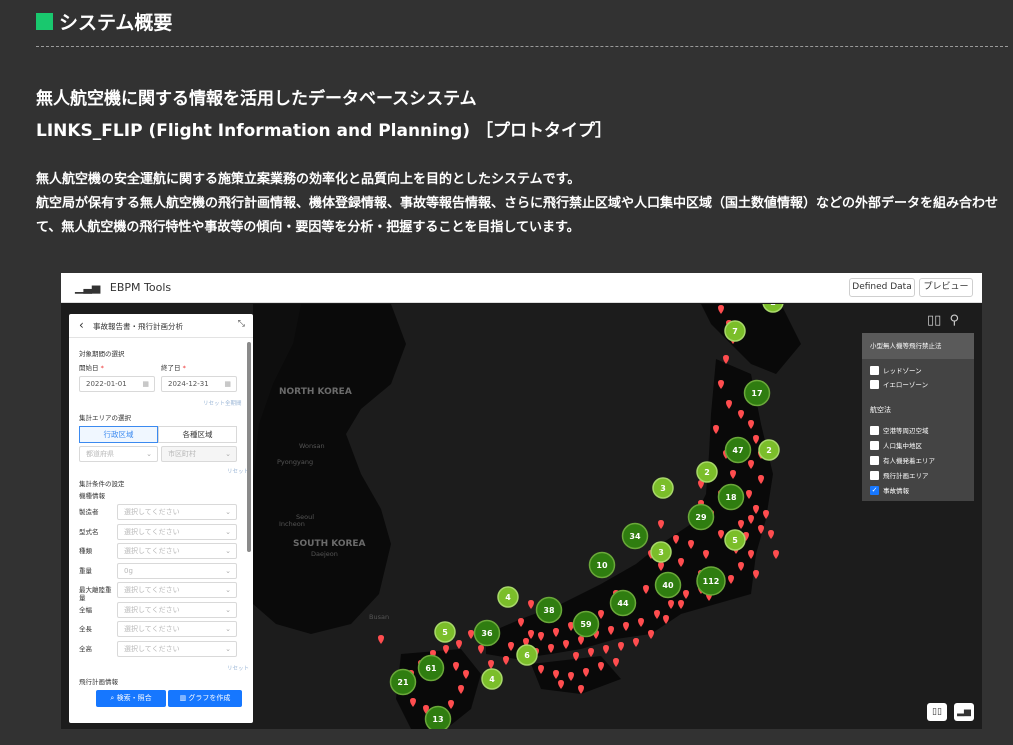  Describe the element at coordinates (521, 288) in the screenshot. I see `app-topbar: ▁▃▅ EBPM Tools Defined Data プレビュー` at that location.